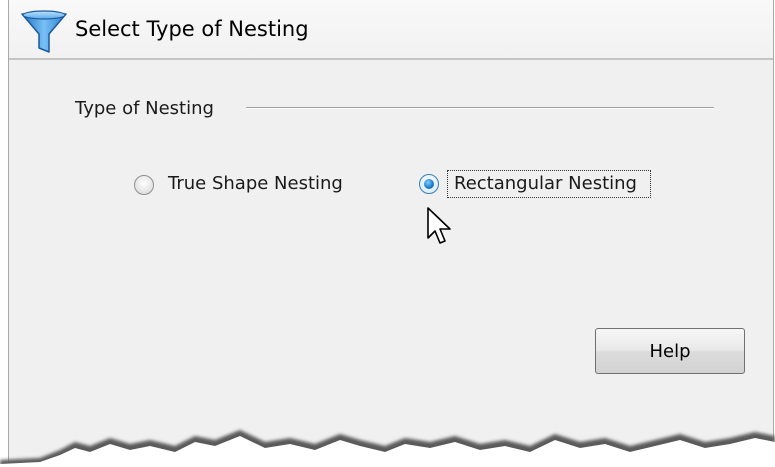  I want to click on help-button: Help, so click(670, 351).